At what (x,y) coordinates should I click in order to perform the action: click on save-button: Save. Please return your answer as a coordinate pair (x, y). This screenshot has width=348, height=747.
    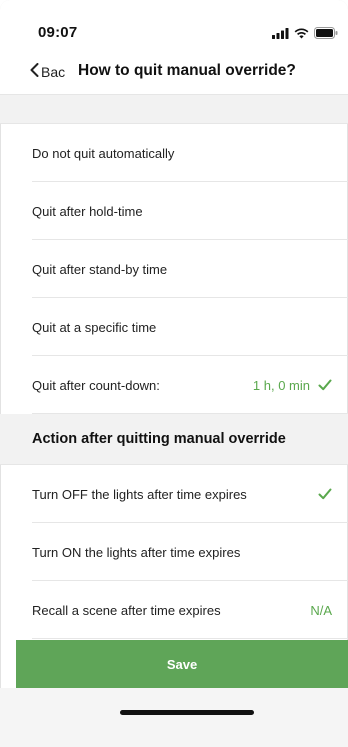
    Looking at the image, I should click on (182, 664).